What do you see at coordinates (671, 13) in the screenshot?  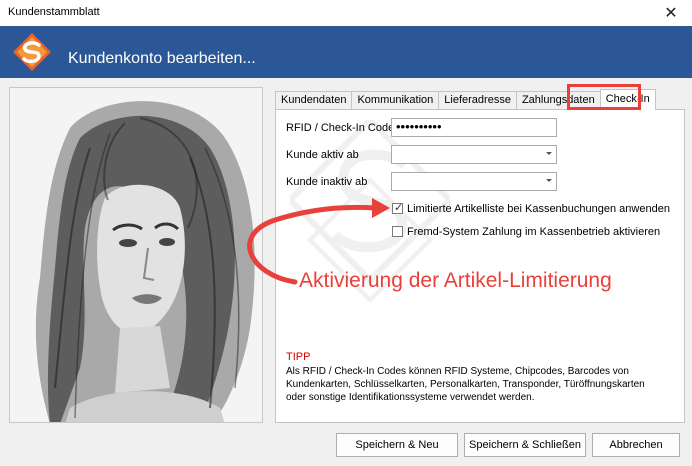 I see `close-icon: ✕` at bounding box center [671, 13].